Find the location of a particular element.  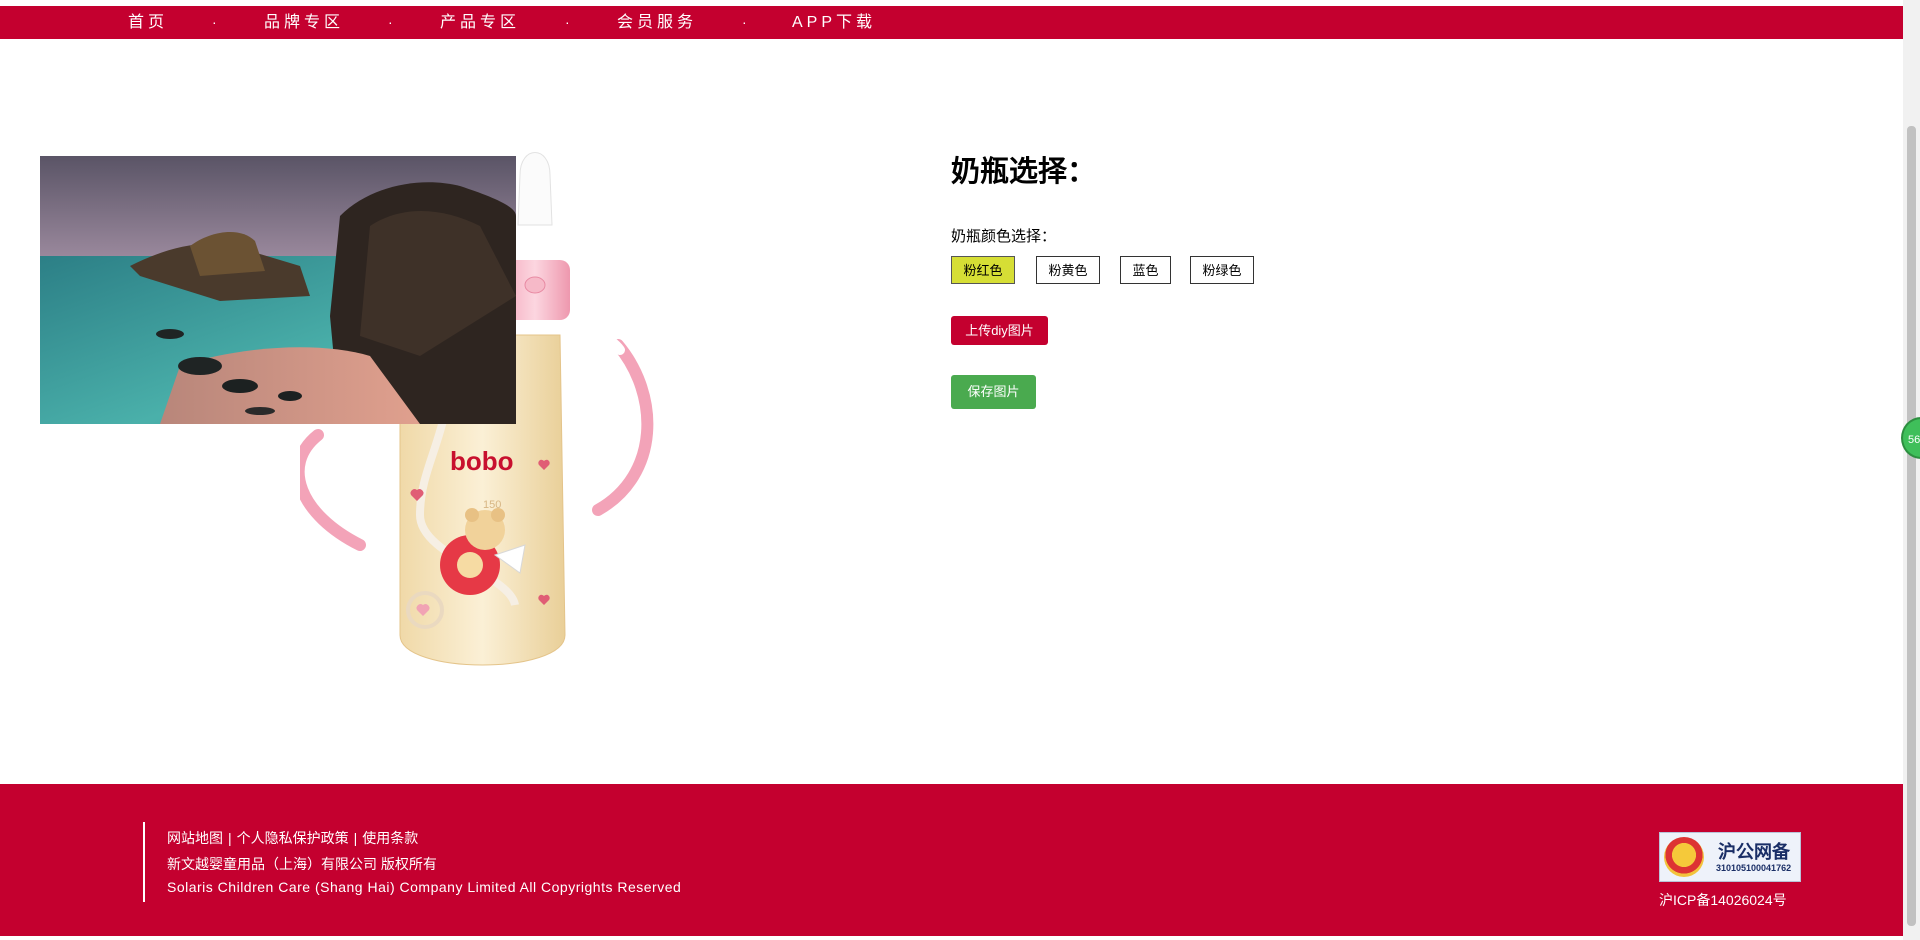

nav-item-brand: 品牌专区 is located at coordinates (304, 22).